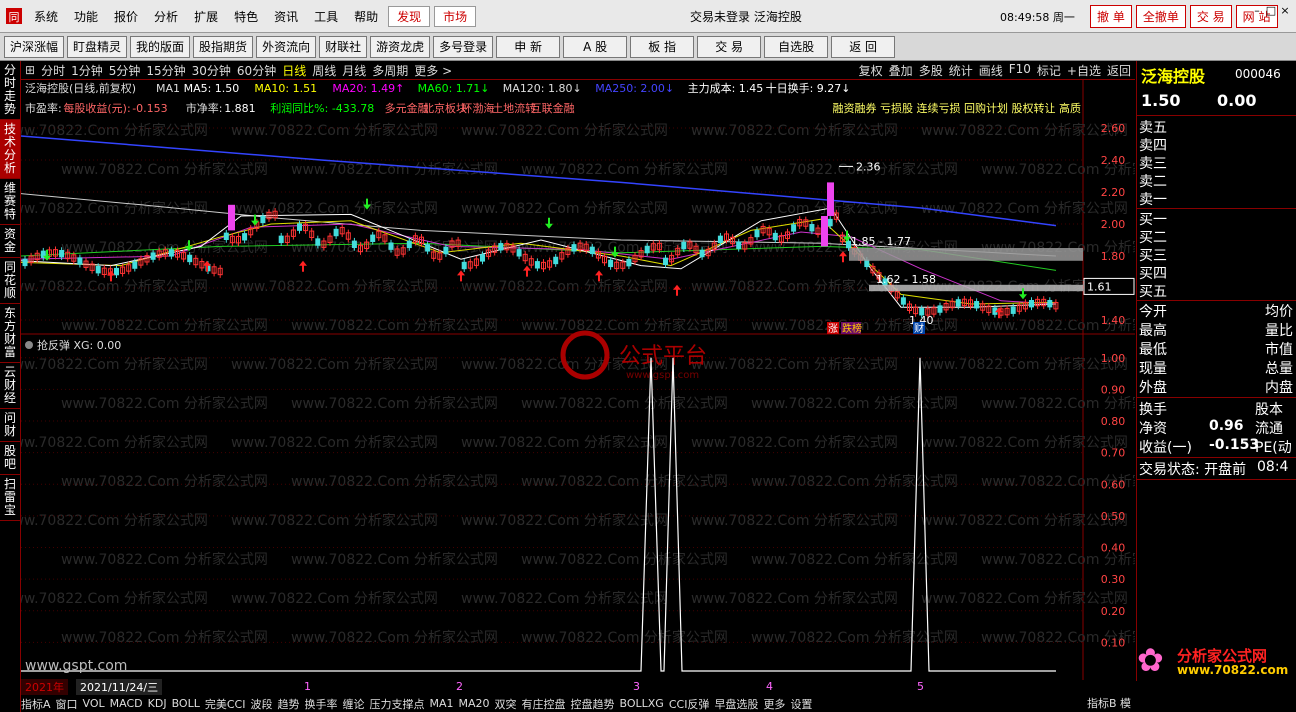  Describe the element at coordinates (396, 704) in the screenshot. I see `indicator-tab-11: 压力支撑点` at that location.